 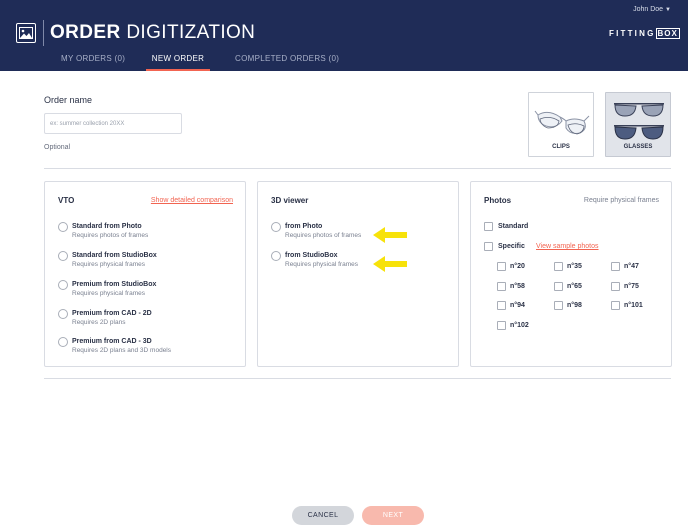 I want to click on specific-label: Specific, so click(x=511, y=246).